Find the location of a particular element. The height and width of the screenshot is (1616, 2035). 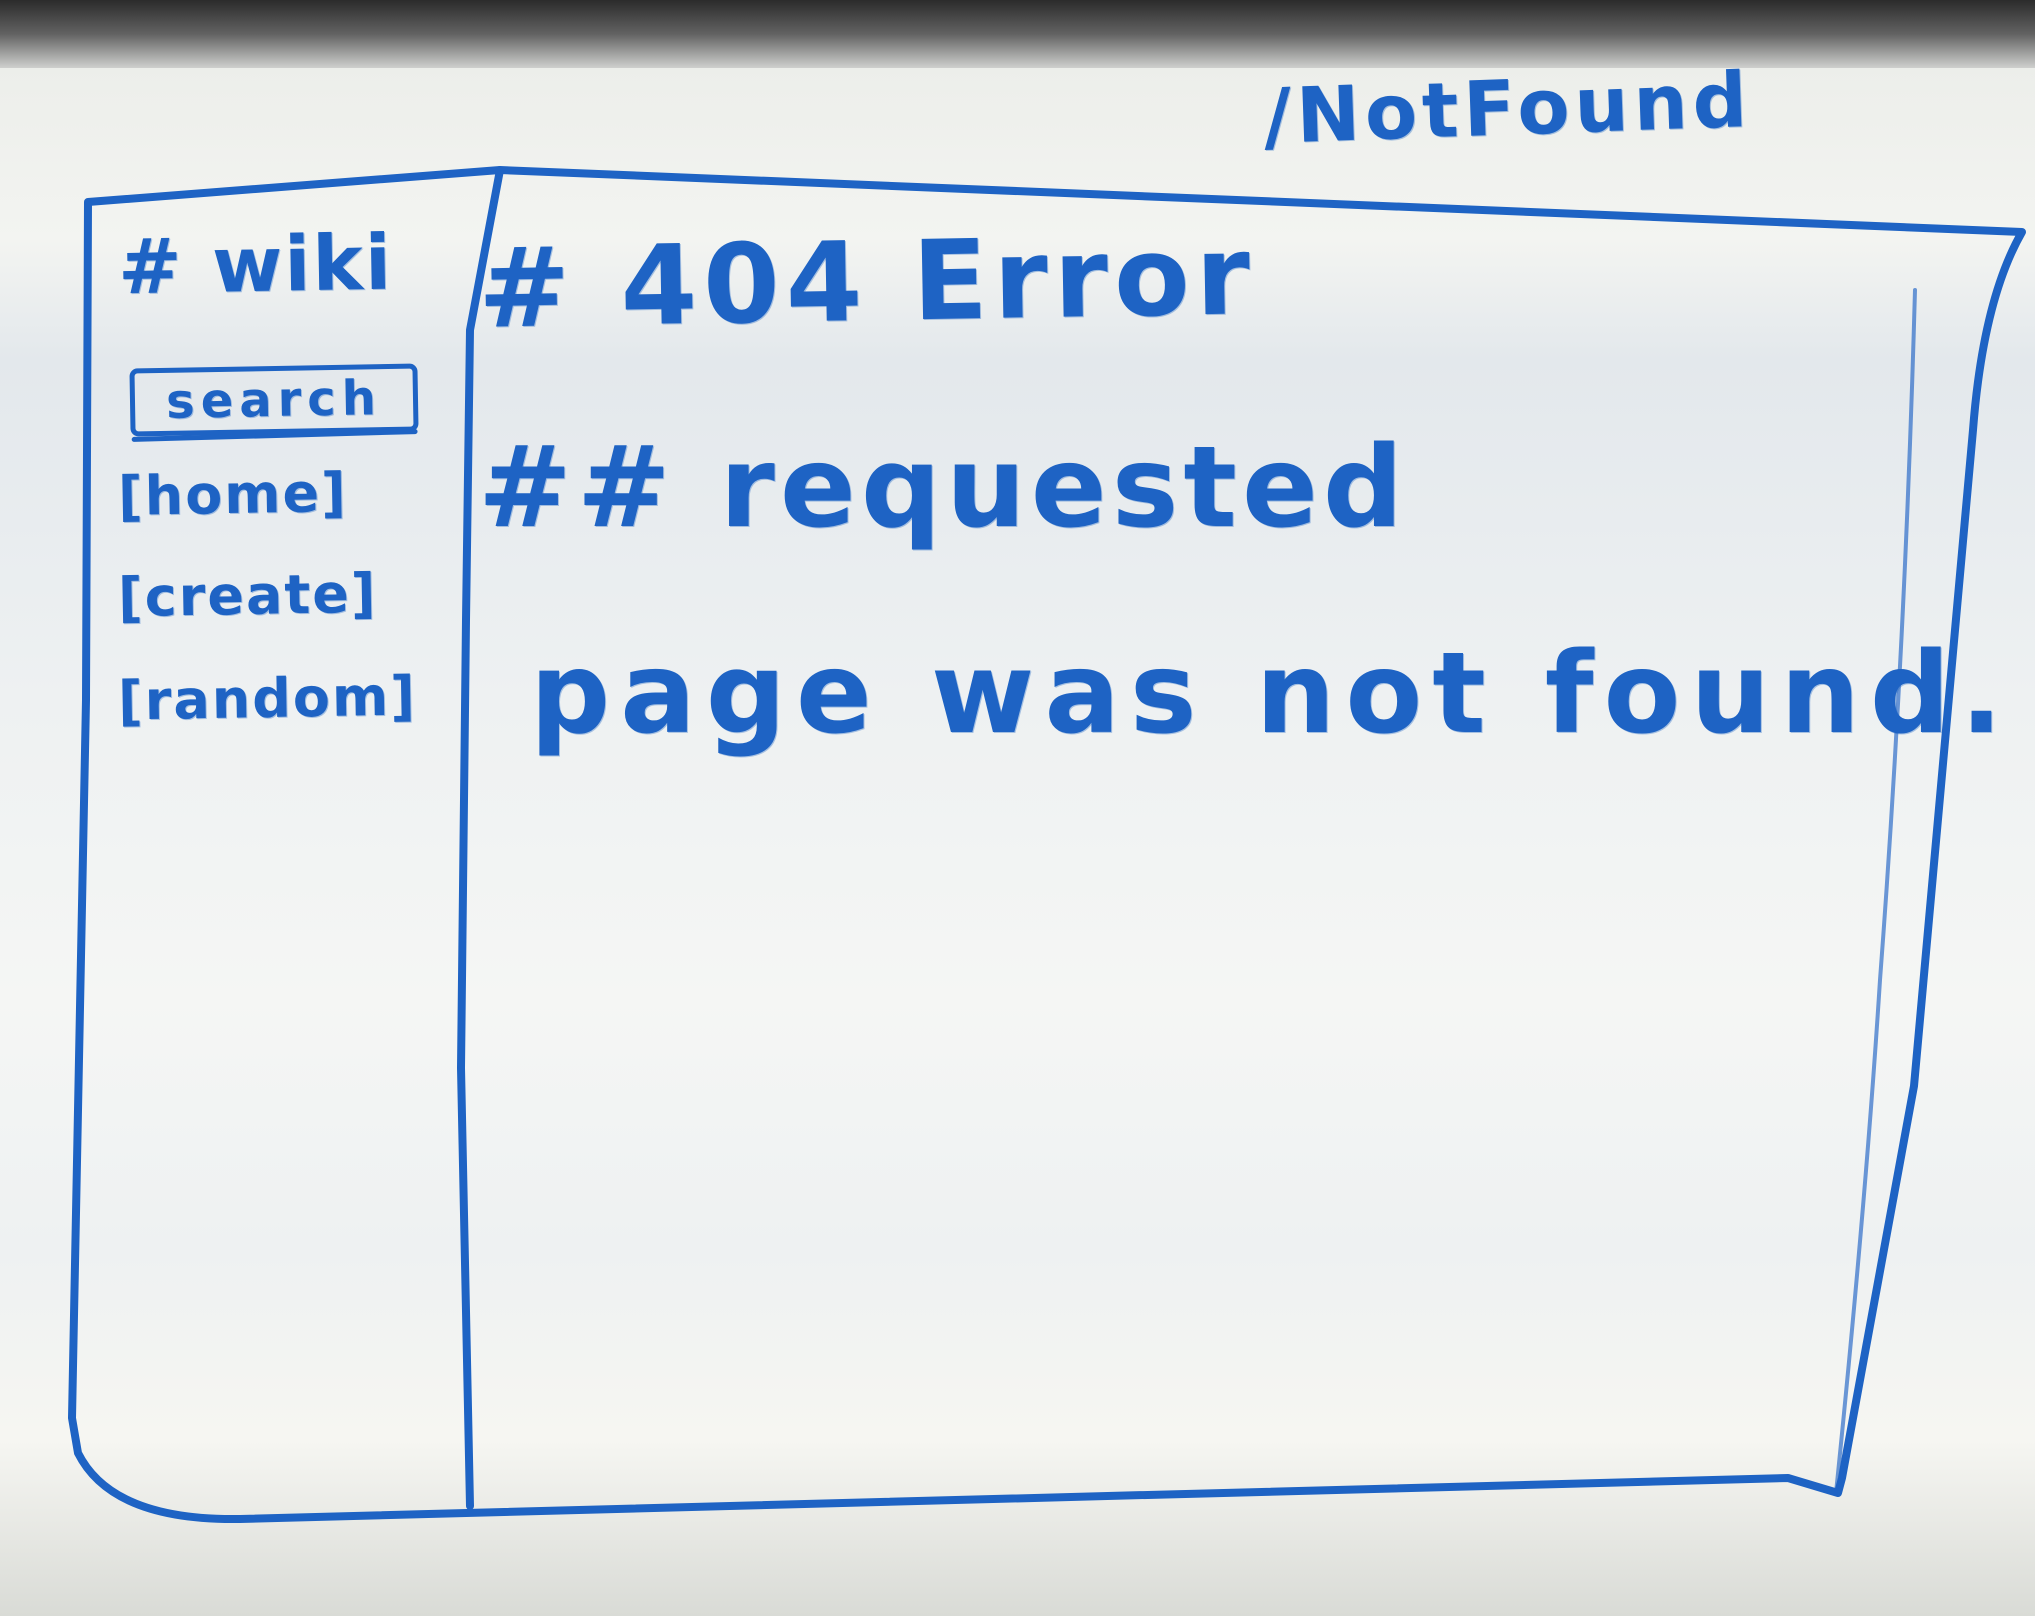

page-route: /NotFound is located at coordinates (1508, 107).